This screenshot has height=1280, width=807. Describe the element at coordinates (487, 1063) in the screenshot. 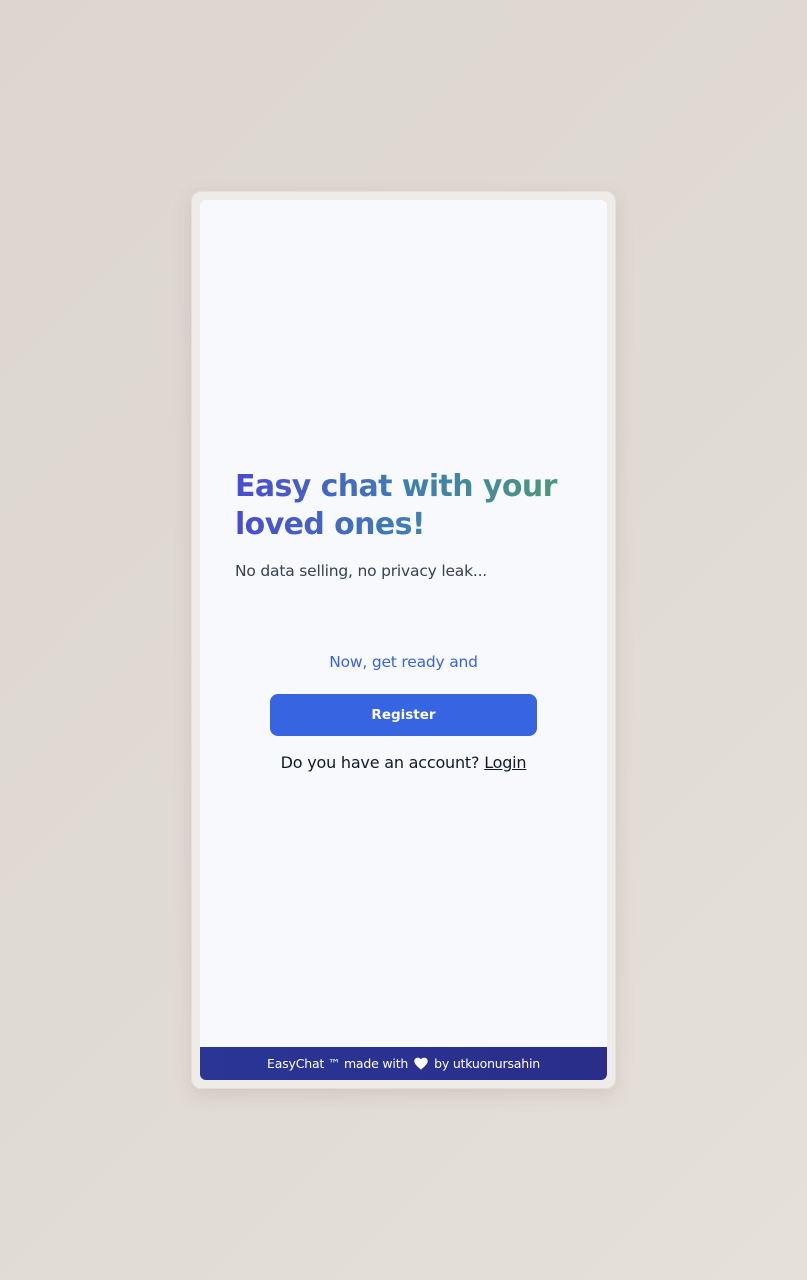

I see `footer-text-after: by utkuonursahin` at that location.